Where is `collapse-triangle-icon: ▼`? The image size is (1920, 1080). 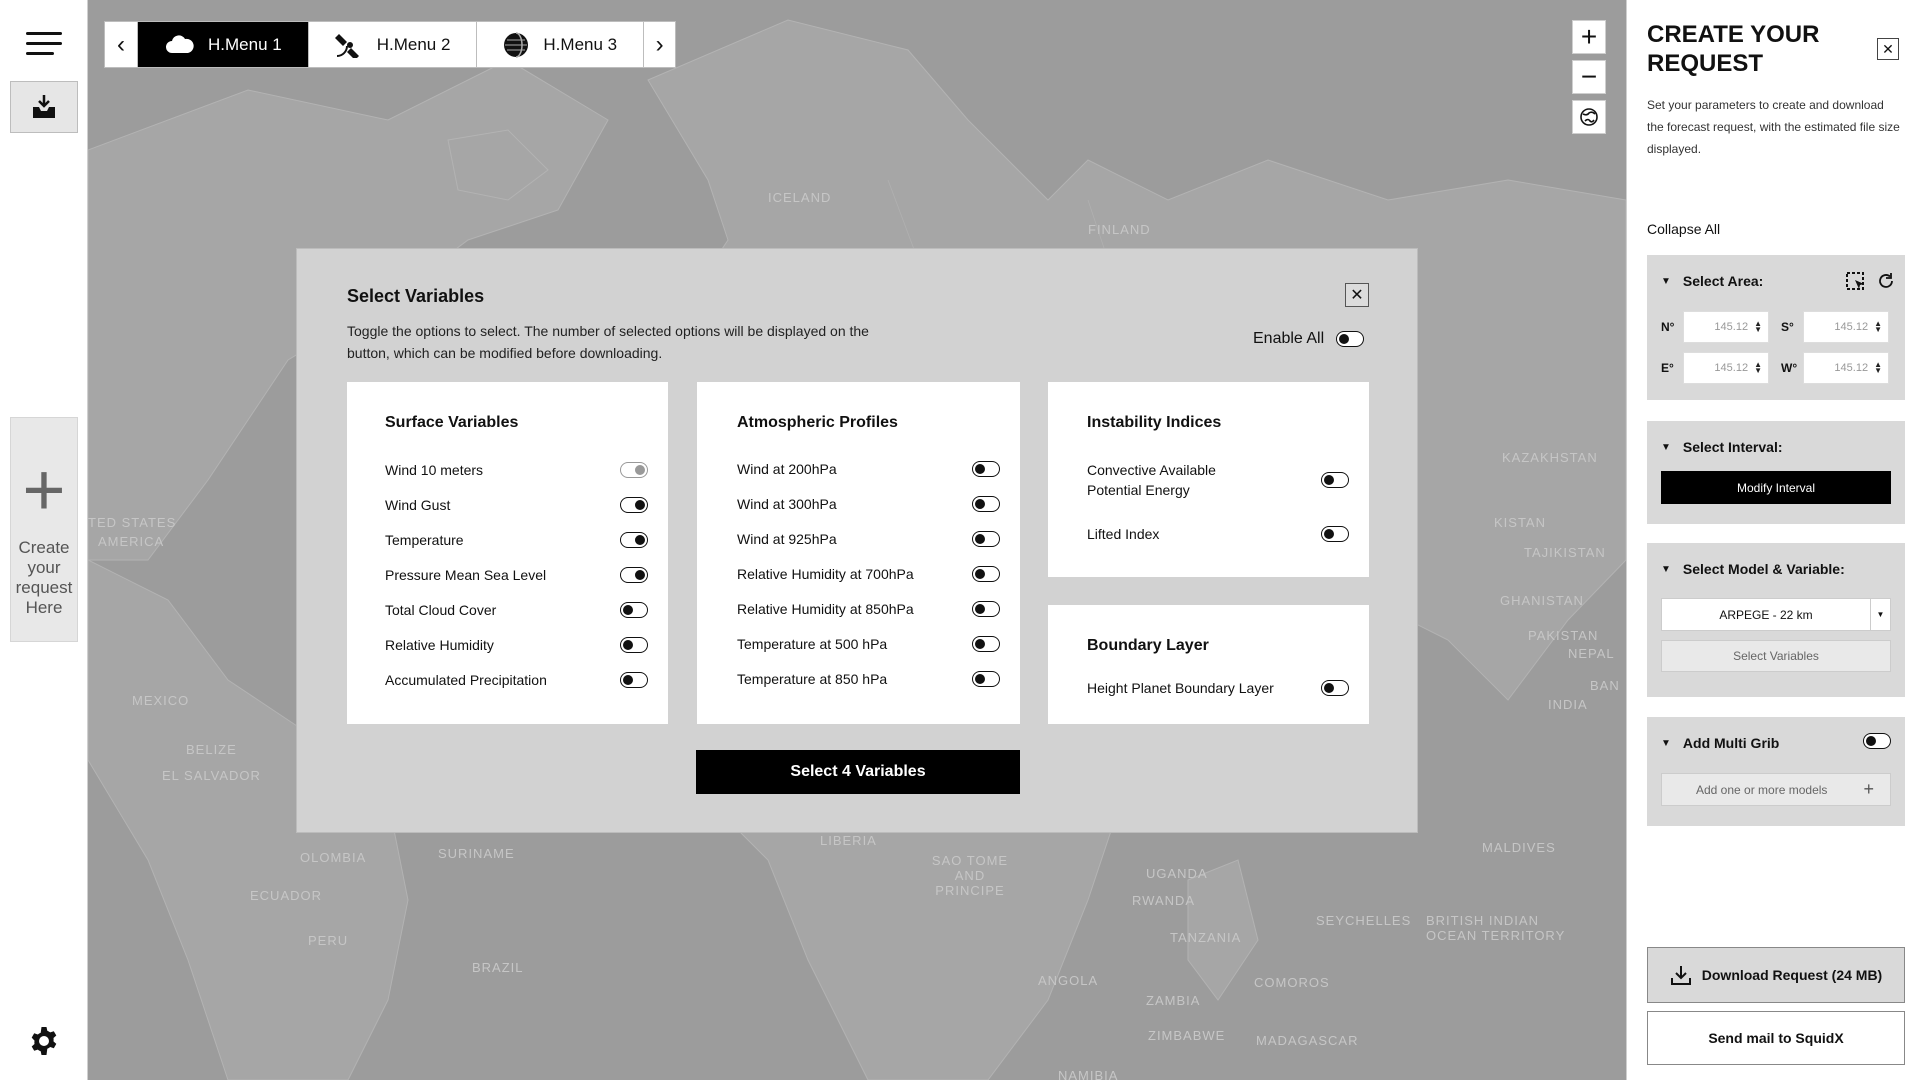 collapse-triangle-icon: ▼ is located at coordinates (1666, 447).